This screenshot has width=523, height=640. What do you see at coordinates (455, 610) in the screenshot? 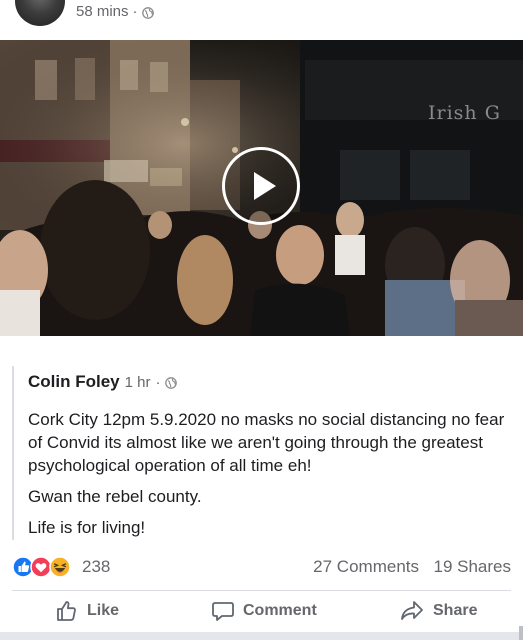
I see `share-label: Share` at bounding box center [455, 610].